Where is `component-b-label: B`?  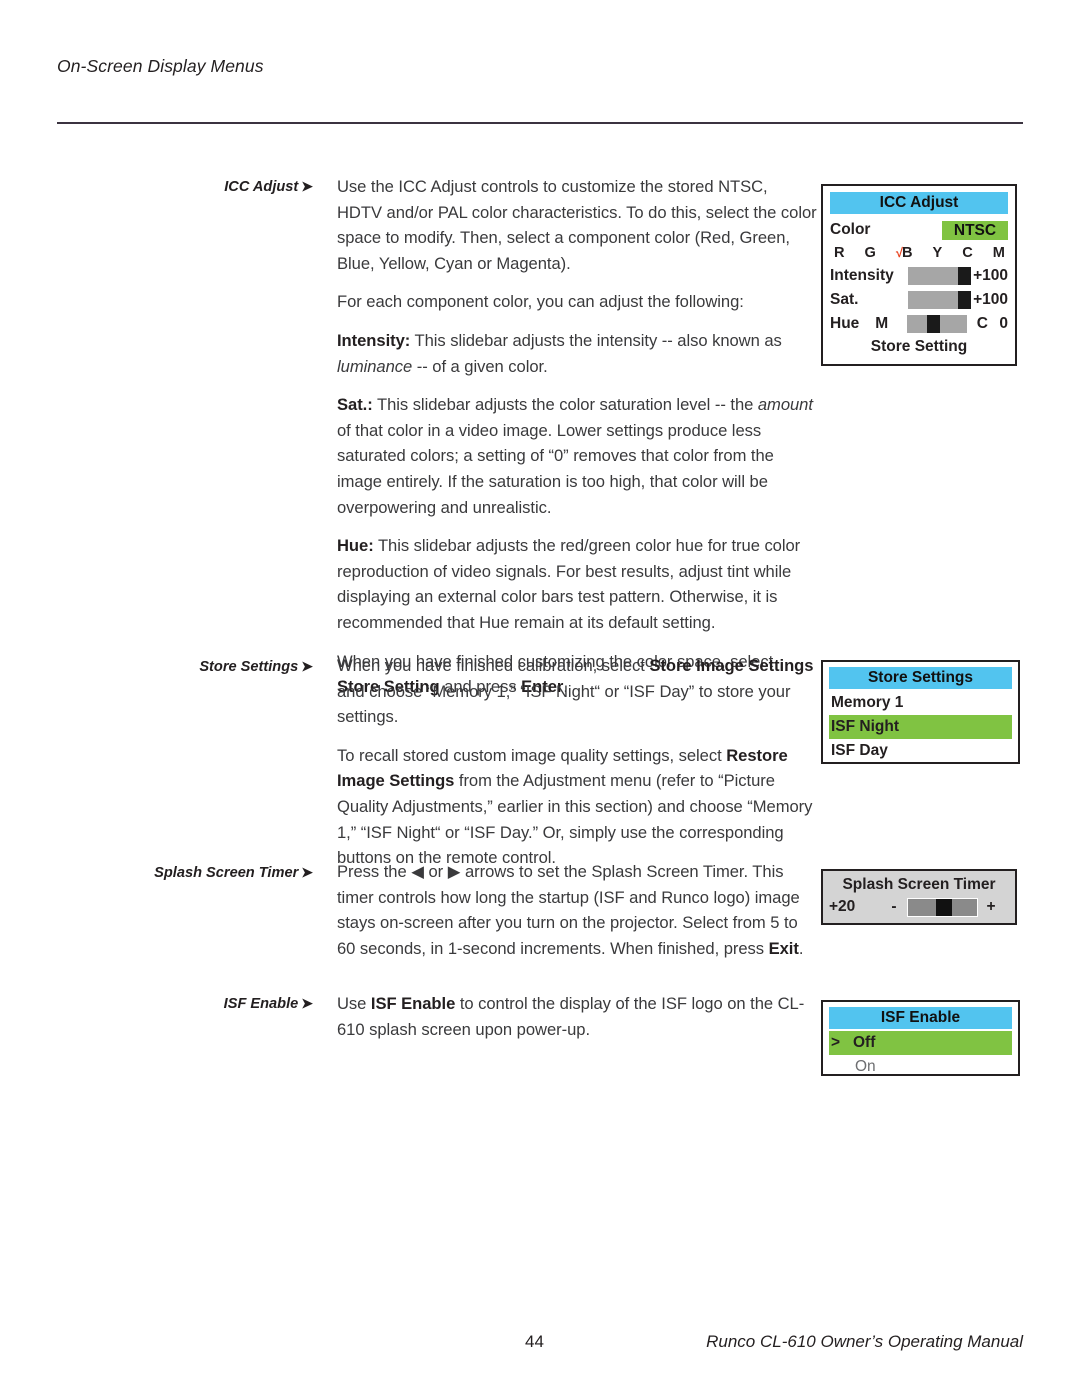
component-b-label: B is located at coordinates (907, 253).